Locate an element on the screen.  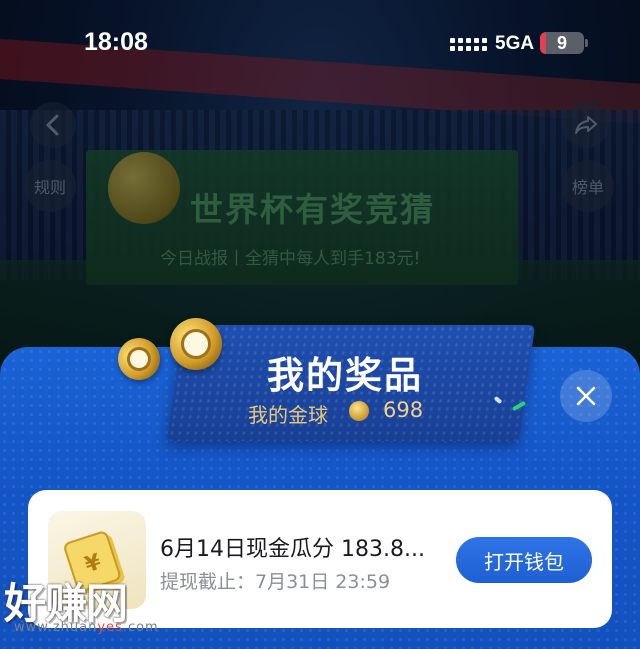
battery-icon: 9 is located at coordinates (562, 43).